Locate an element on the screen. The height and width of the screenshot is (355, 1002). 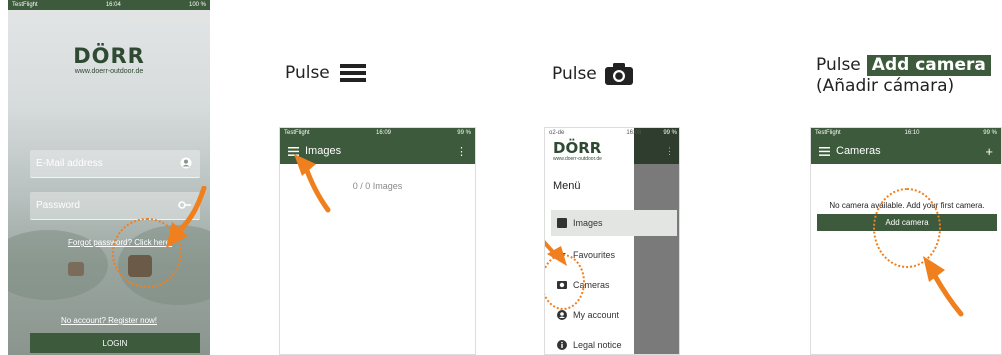
step2-caption: Pulse is located at coordinates (325, 73).